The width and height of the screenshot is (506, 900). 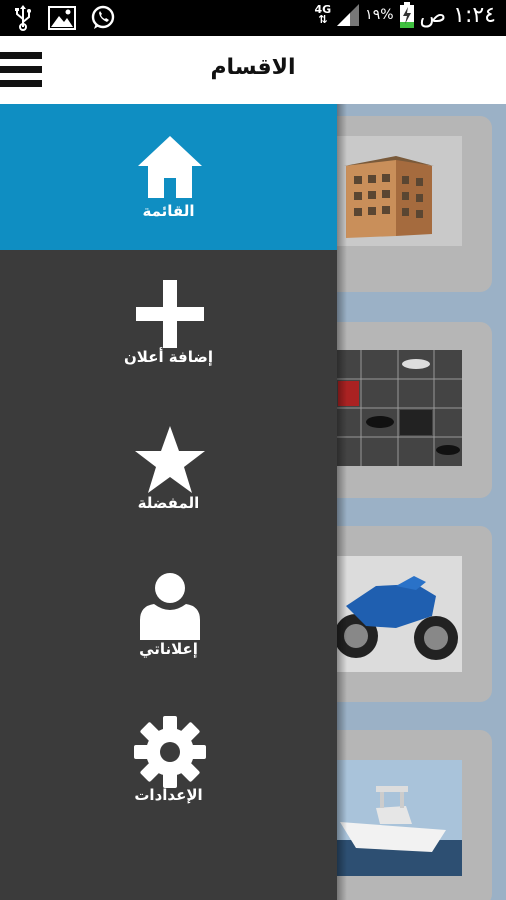 I want to click on signal-icon, so click(x=348, y=15).